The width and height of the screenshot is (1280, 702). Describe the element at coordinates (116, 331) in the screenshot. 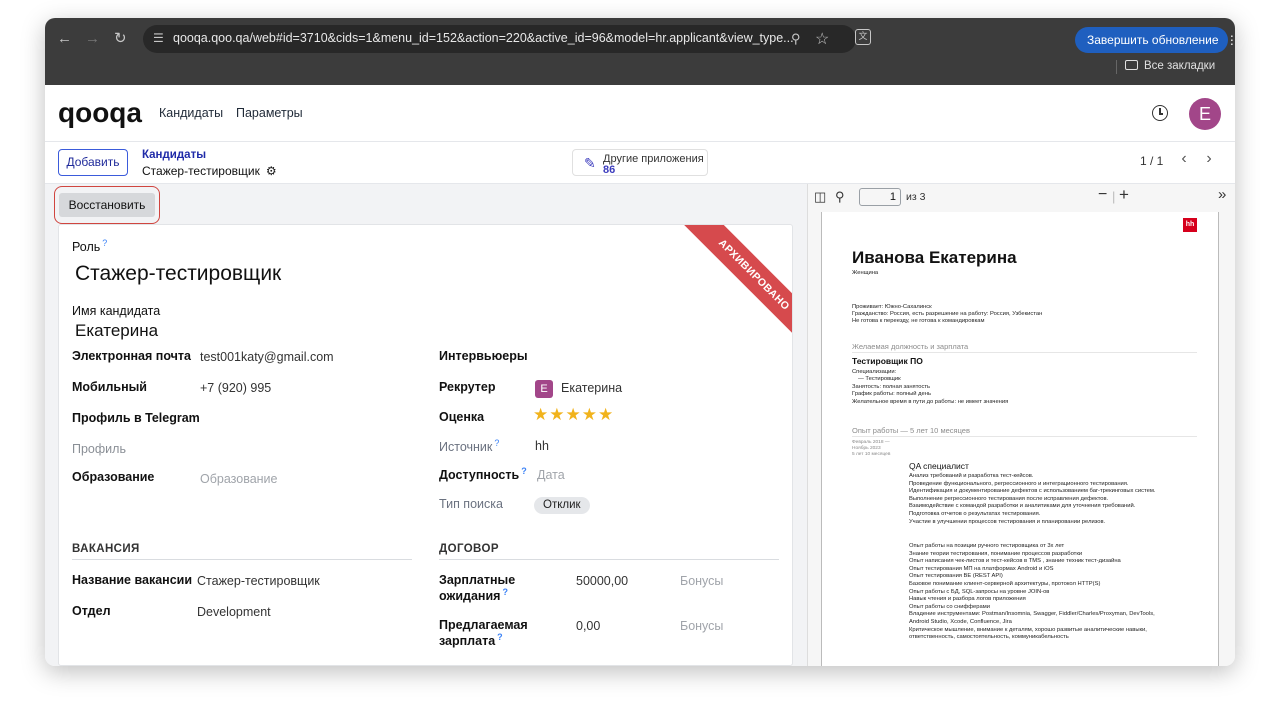

I see `candidate-name-value: Екатерина` at that location.